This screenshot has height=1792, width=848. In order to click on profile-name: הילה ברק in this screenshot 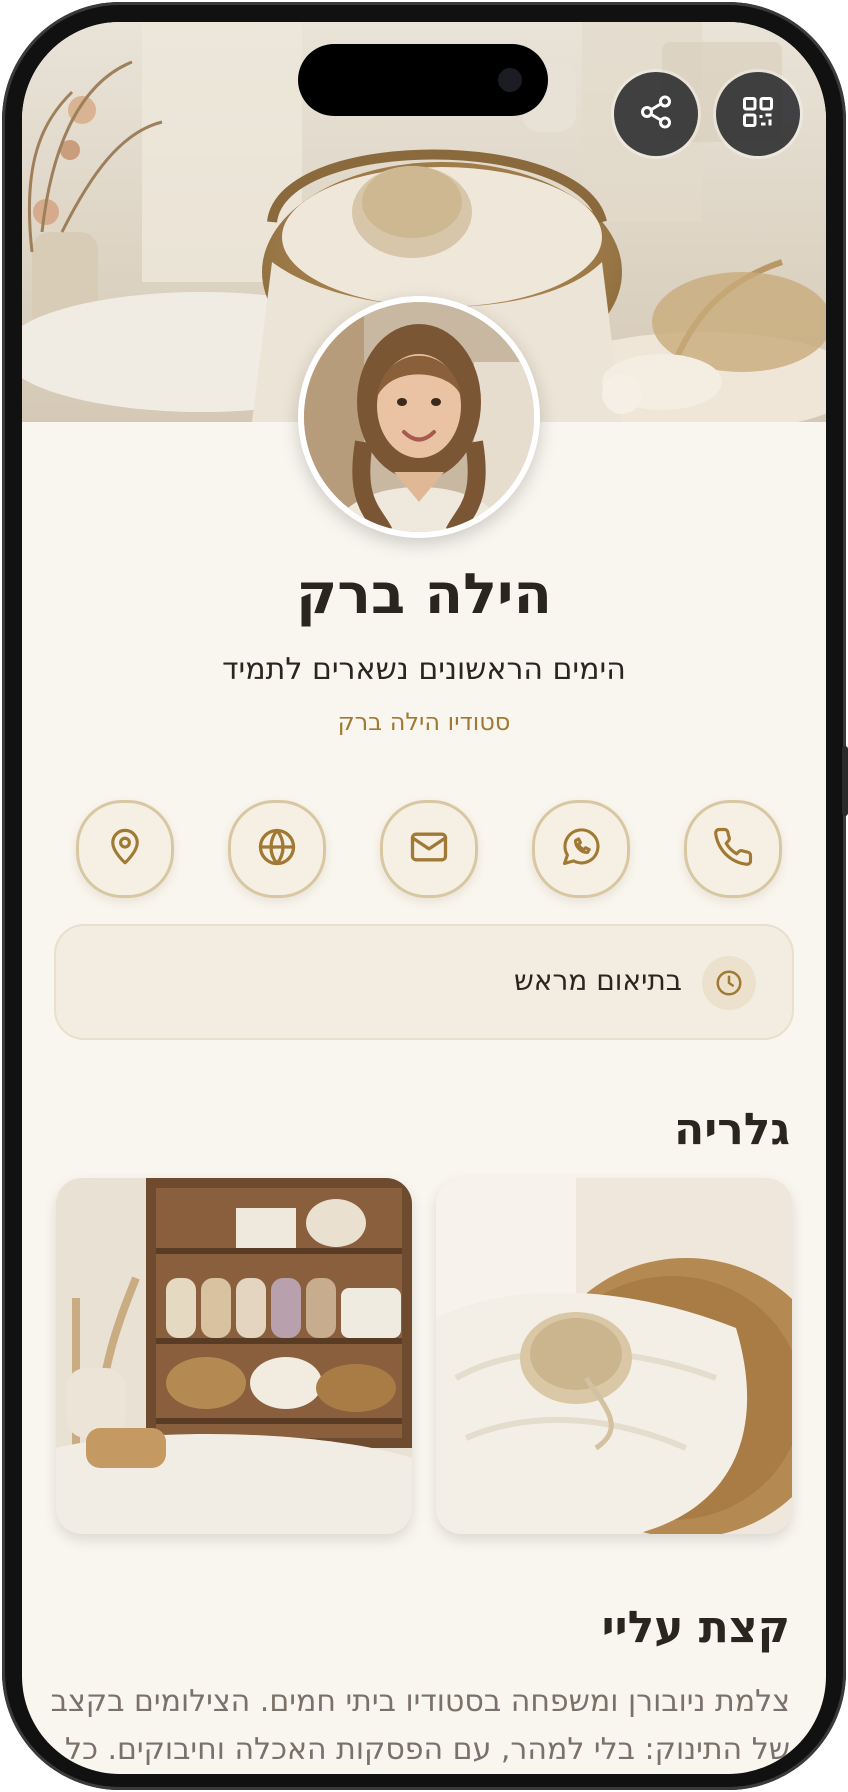, I will do `click(424, 594)`.